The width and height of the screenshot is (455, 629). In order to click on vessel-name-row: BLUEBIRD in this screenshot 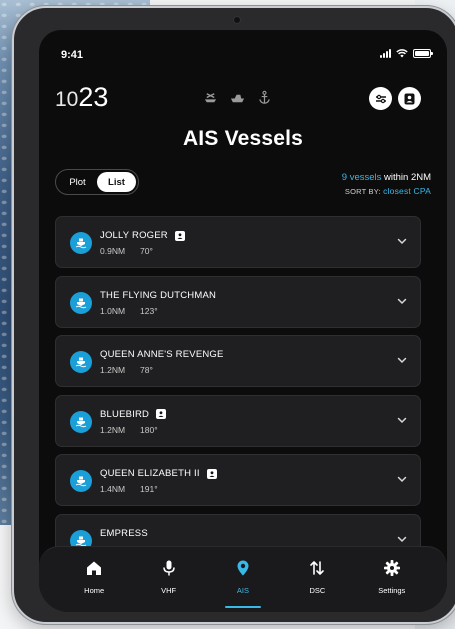, I will do `click(133, 414)`.